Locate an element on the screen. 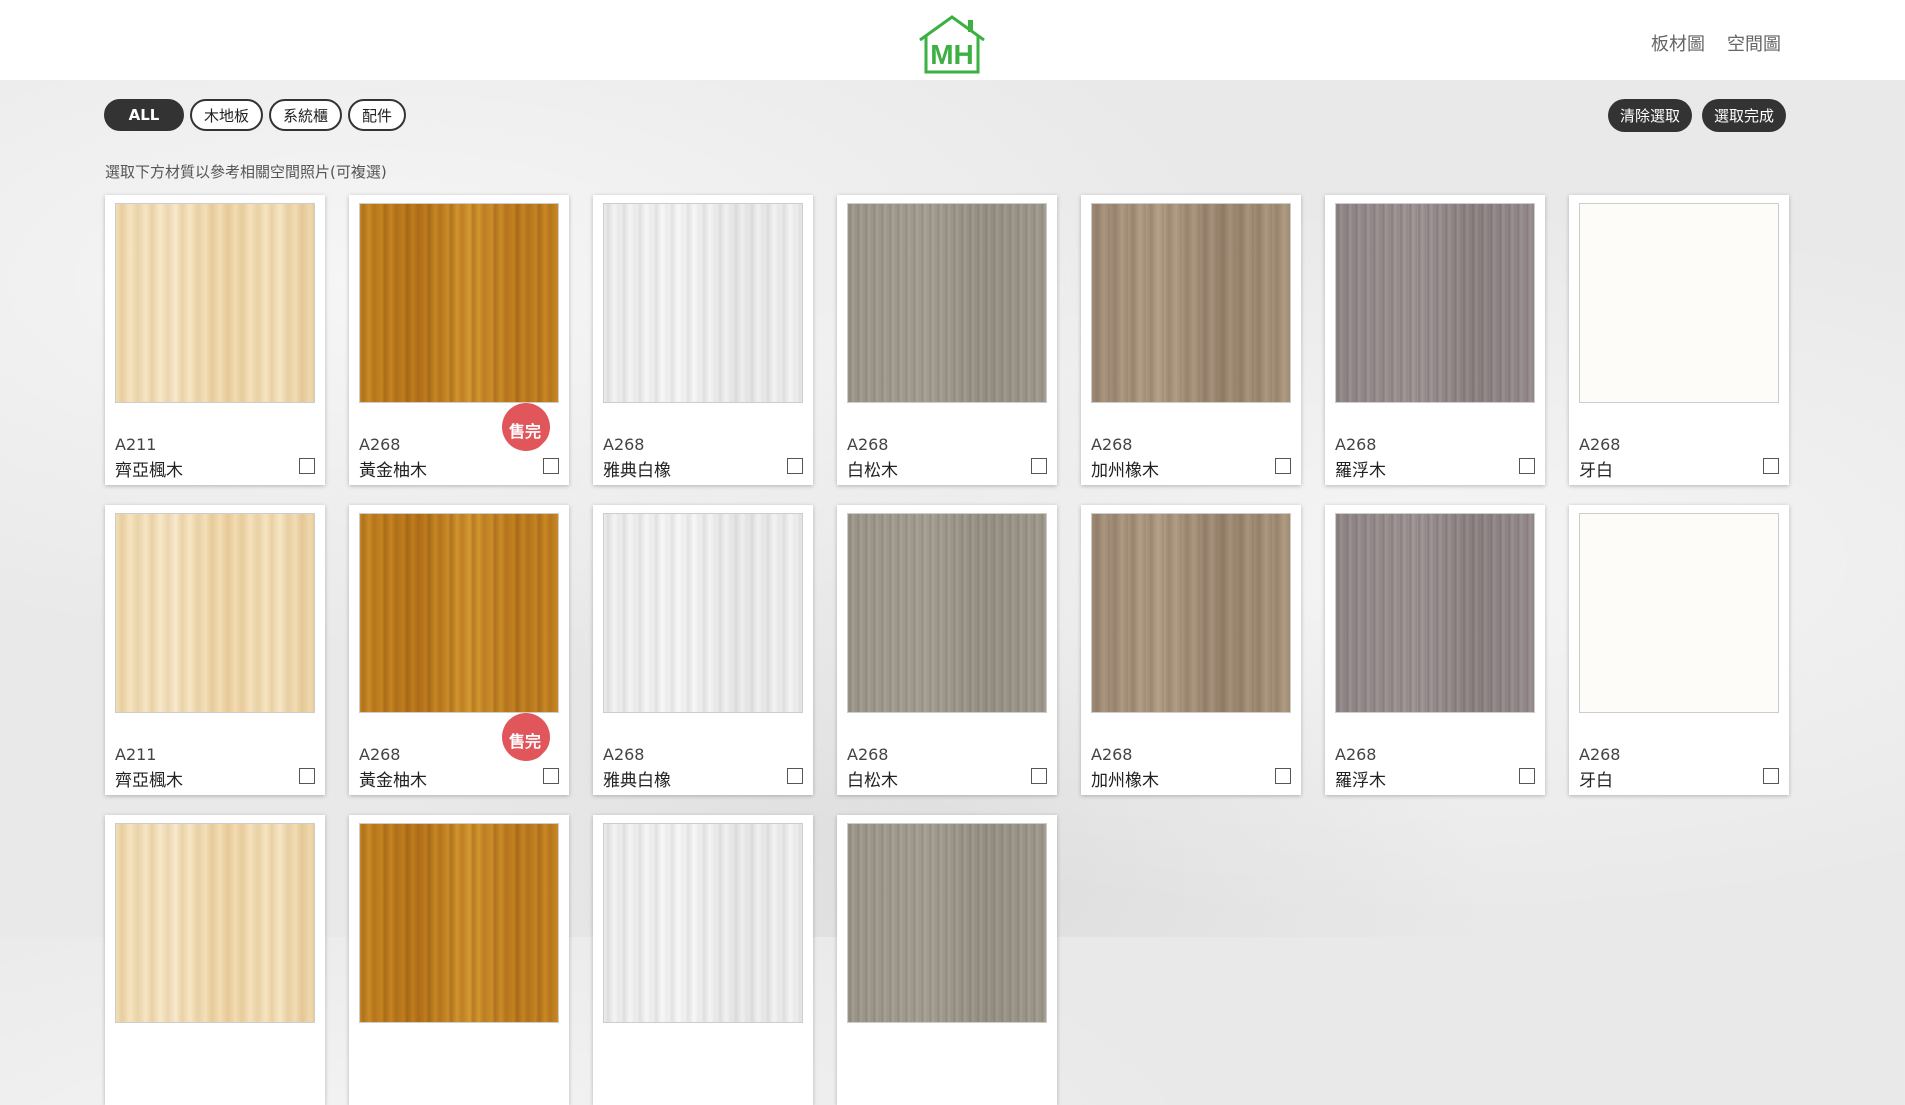 The width and height of the screenshot is (1905, 1105). top-header: MH 板材圖 空間圖 is located at coordinates (952, 40).